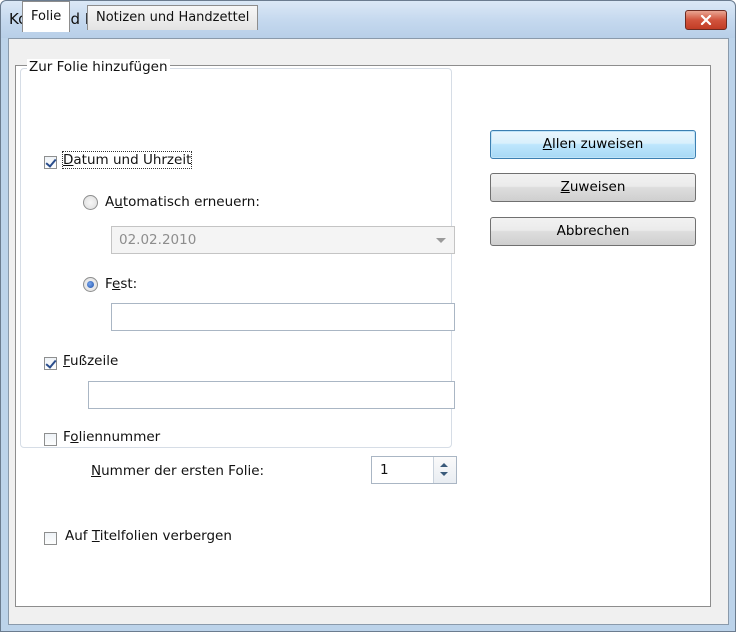  I want to click on slide-number-label: Foliennummer, so click(111, 437).